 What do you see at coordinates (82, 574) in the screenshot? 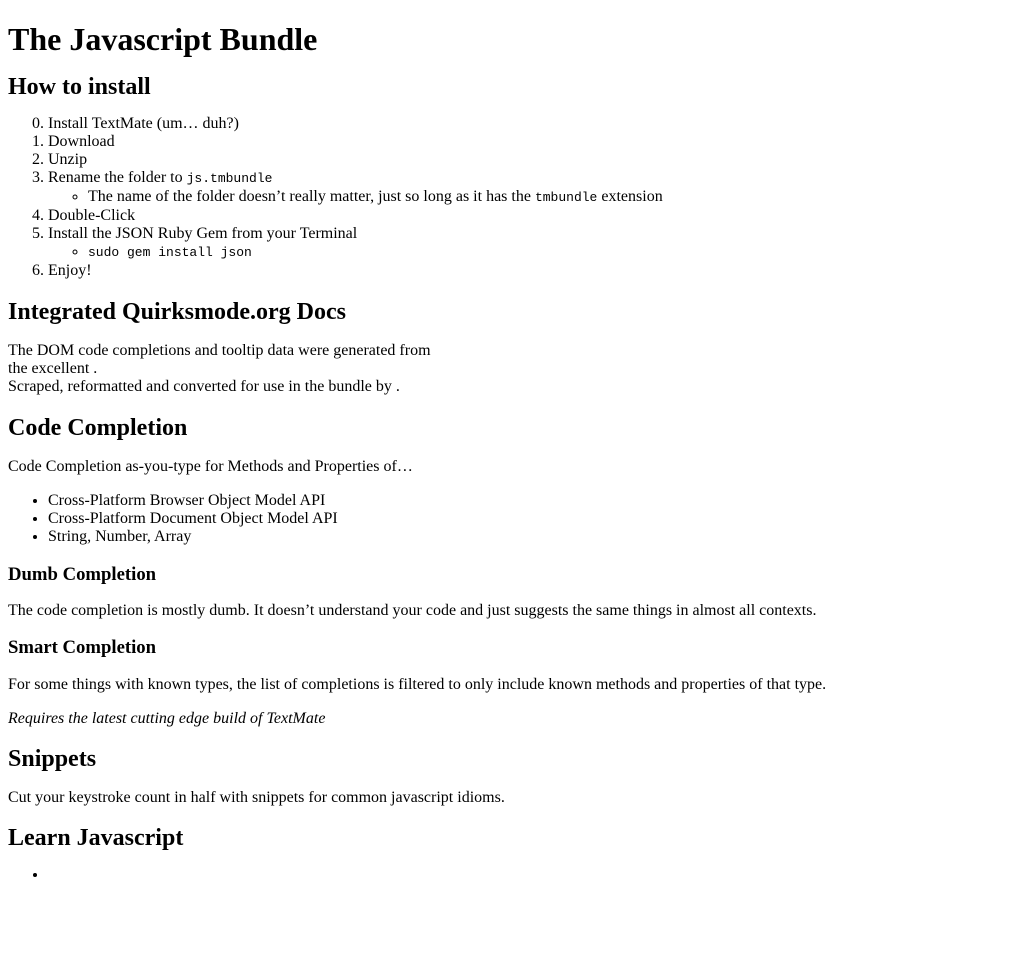
I see `dumb-completion-heading: Dumb Completion` at bounding box center [82, 574].